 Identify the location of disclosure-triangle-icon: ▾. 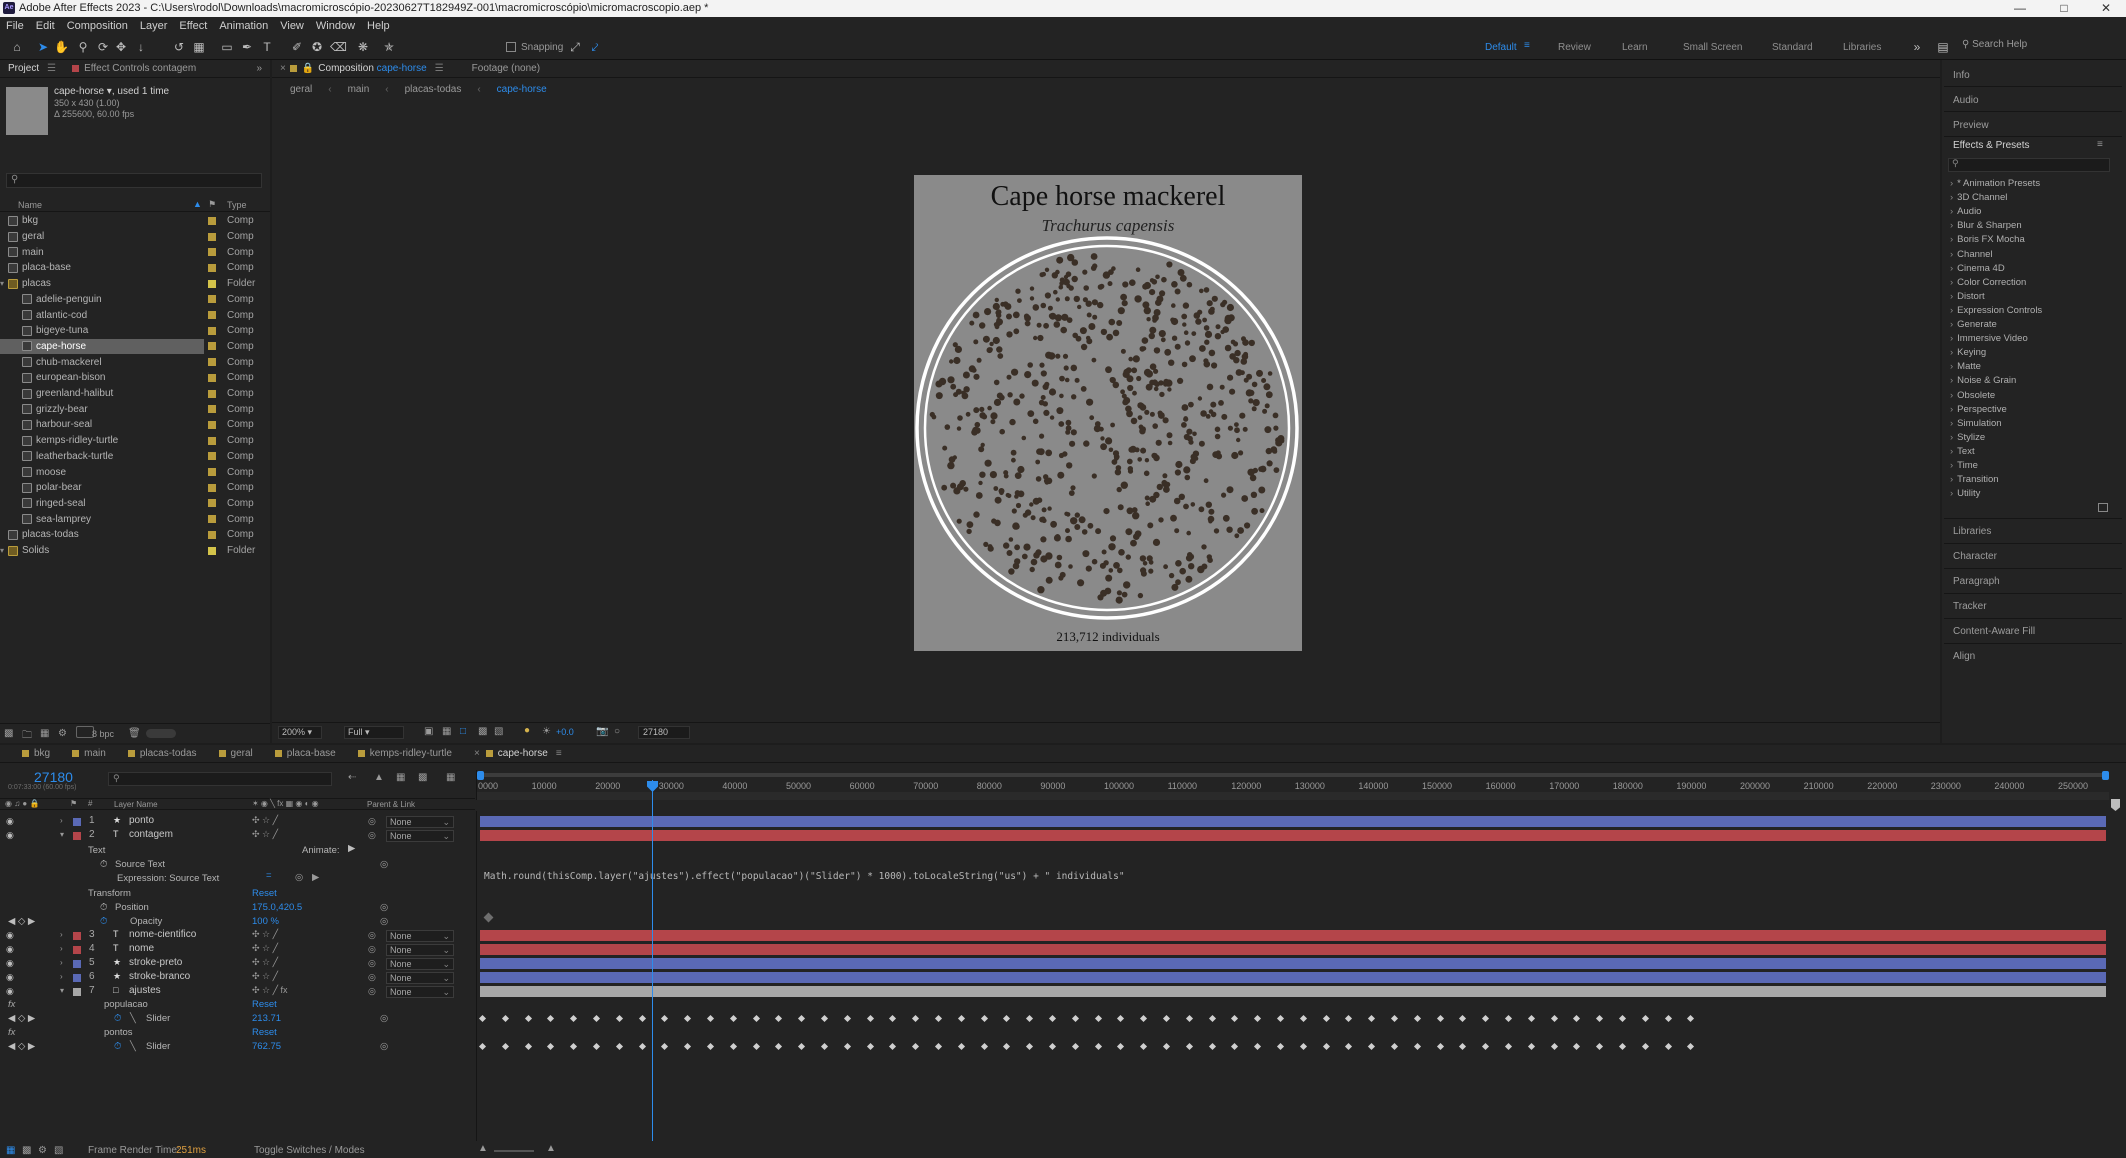
(62, 834).